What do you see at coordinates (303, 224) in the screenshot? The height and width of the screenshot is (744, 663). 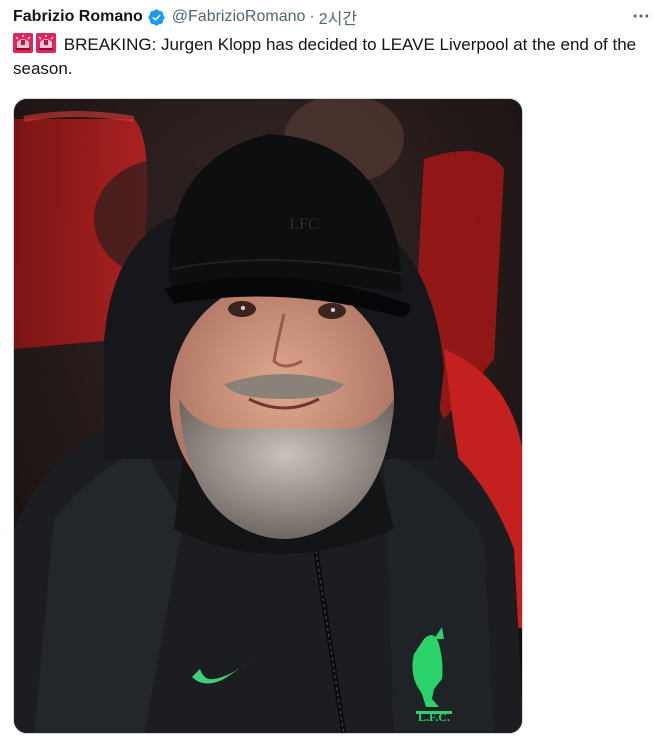 I see `cap-logo-text: LFC` at bounding box center [303, 224].